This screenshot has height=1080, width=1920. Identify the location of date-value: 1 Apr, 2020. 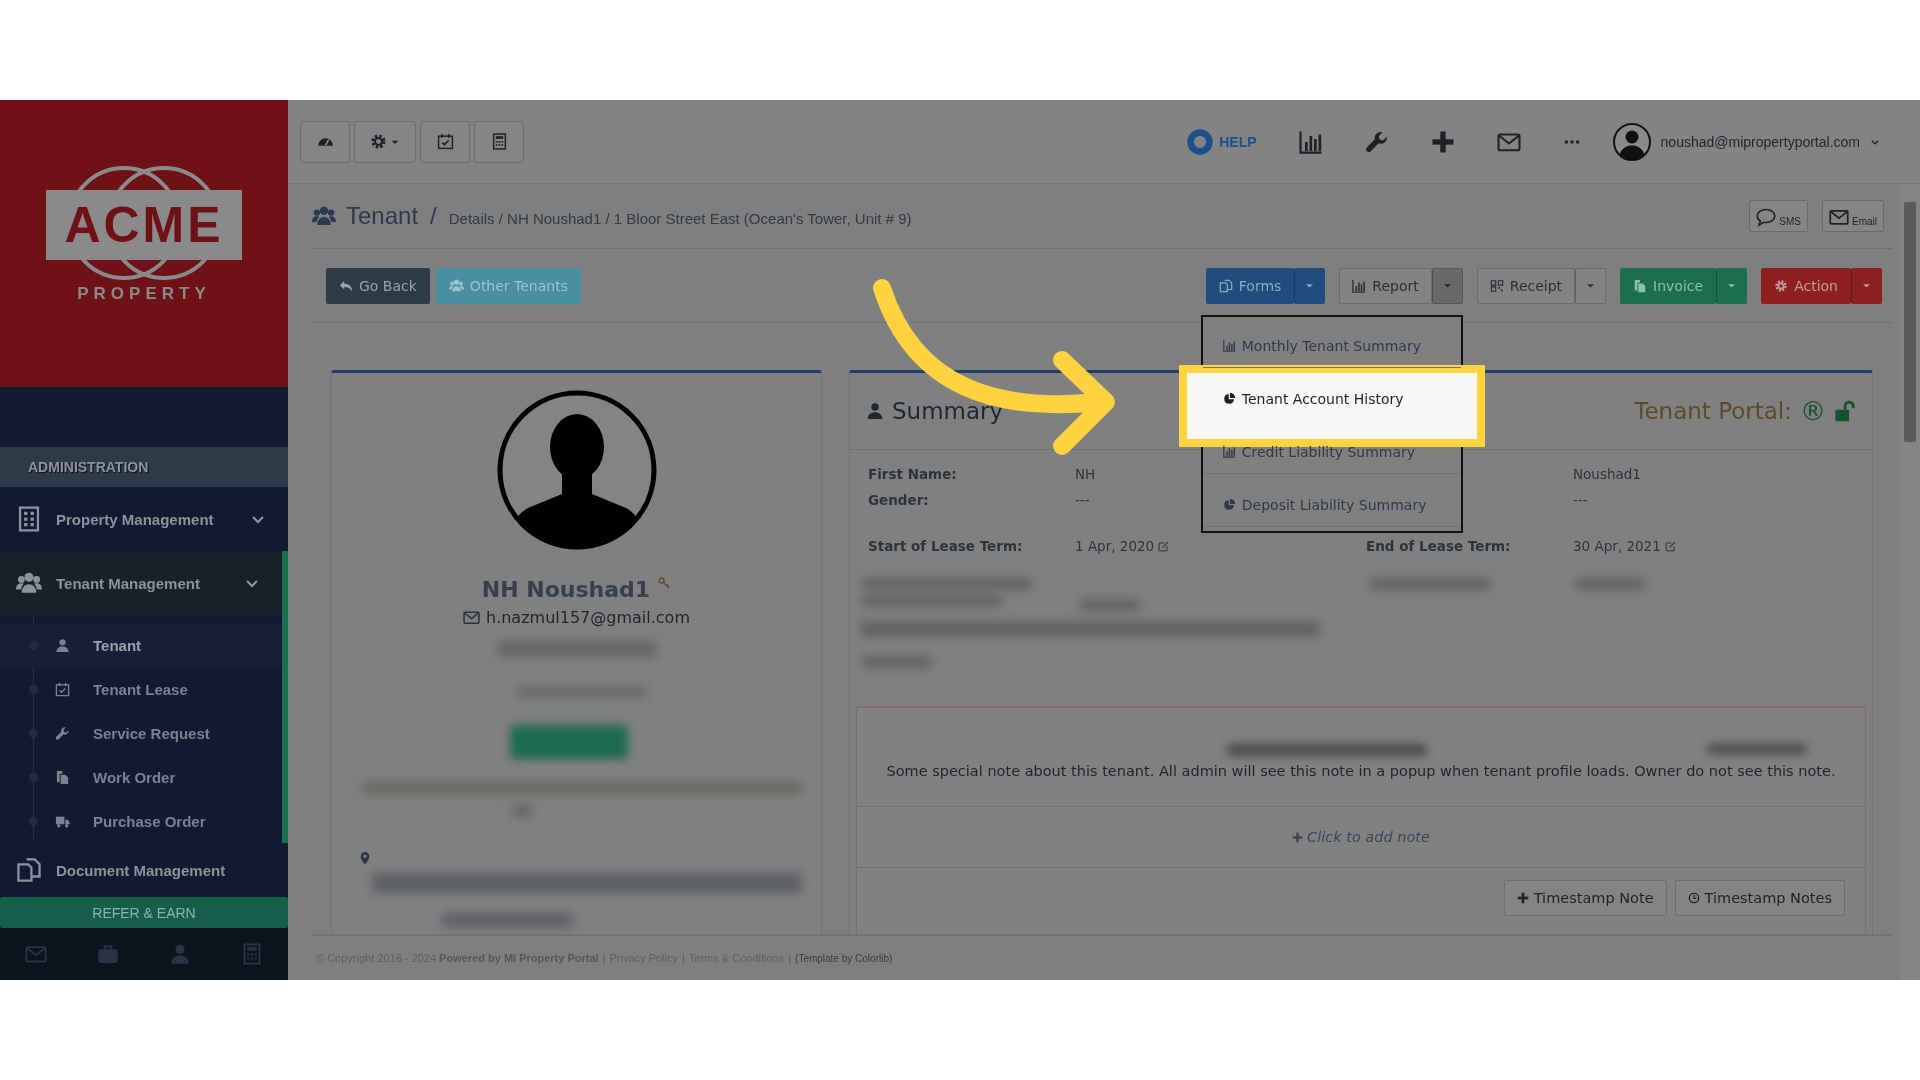
(1115, 546).